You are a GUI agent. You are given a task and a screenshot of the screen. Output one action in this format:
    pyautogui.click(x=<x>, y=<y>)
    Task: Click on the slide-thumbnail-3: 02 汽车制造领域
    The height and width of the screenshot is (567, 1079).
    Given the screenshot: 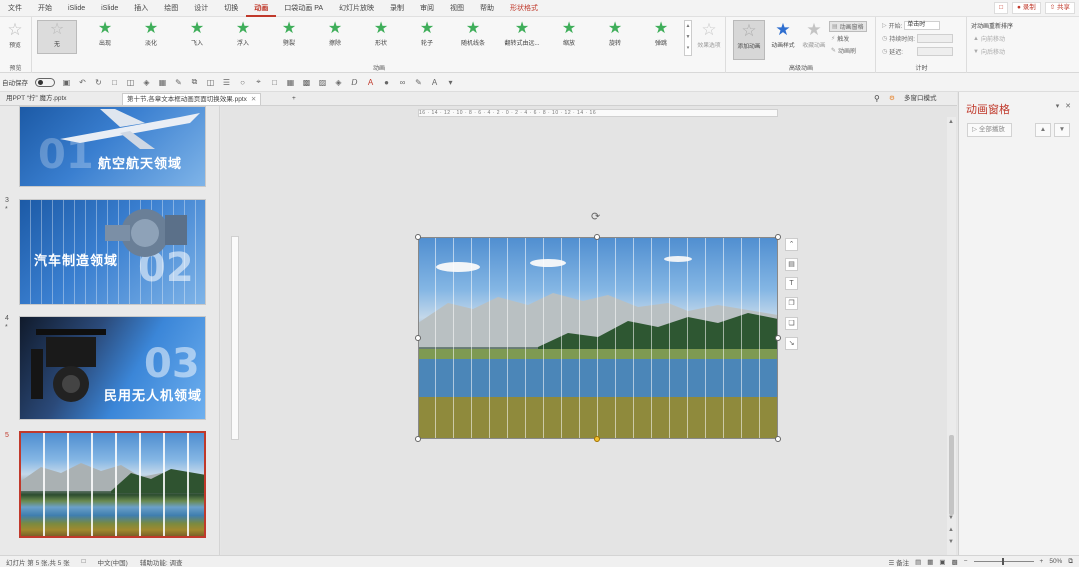 What is the action you would take?
    pyautogui.click(x=112, y=252)
    